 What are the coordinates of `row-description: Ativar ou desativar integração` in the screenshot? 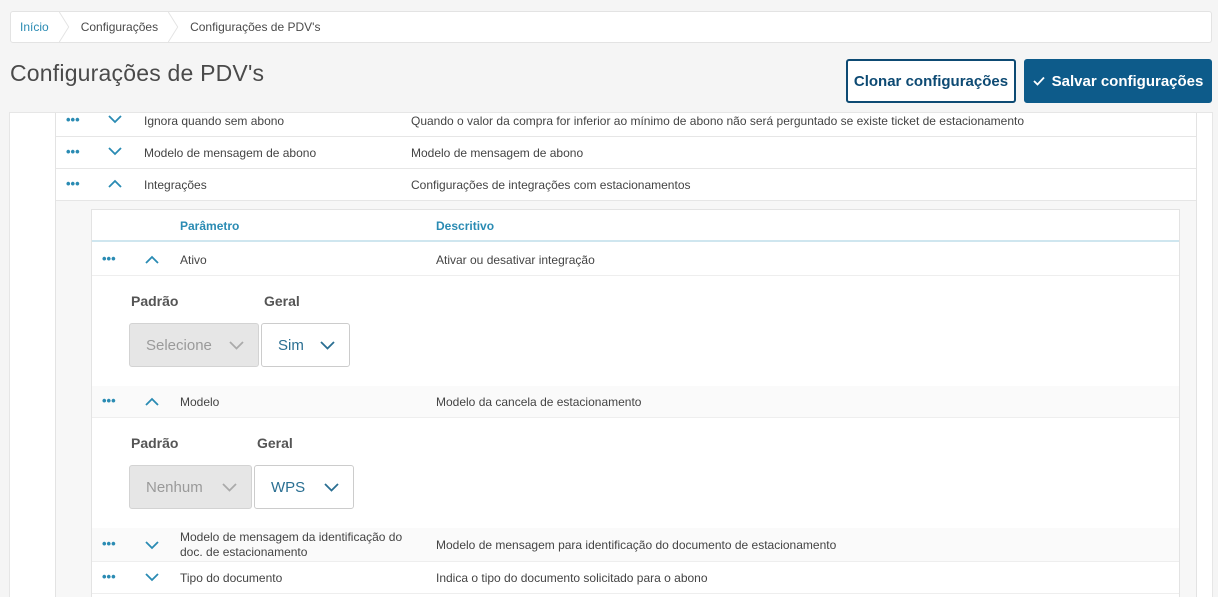 It's located at (515, 260).